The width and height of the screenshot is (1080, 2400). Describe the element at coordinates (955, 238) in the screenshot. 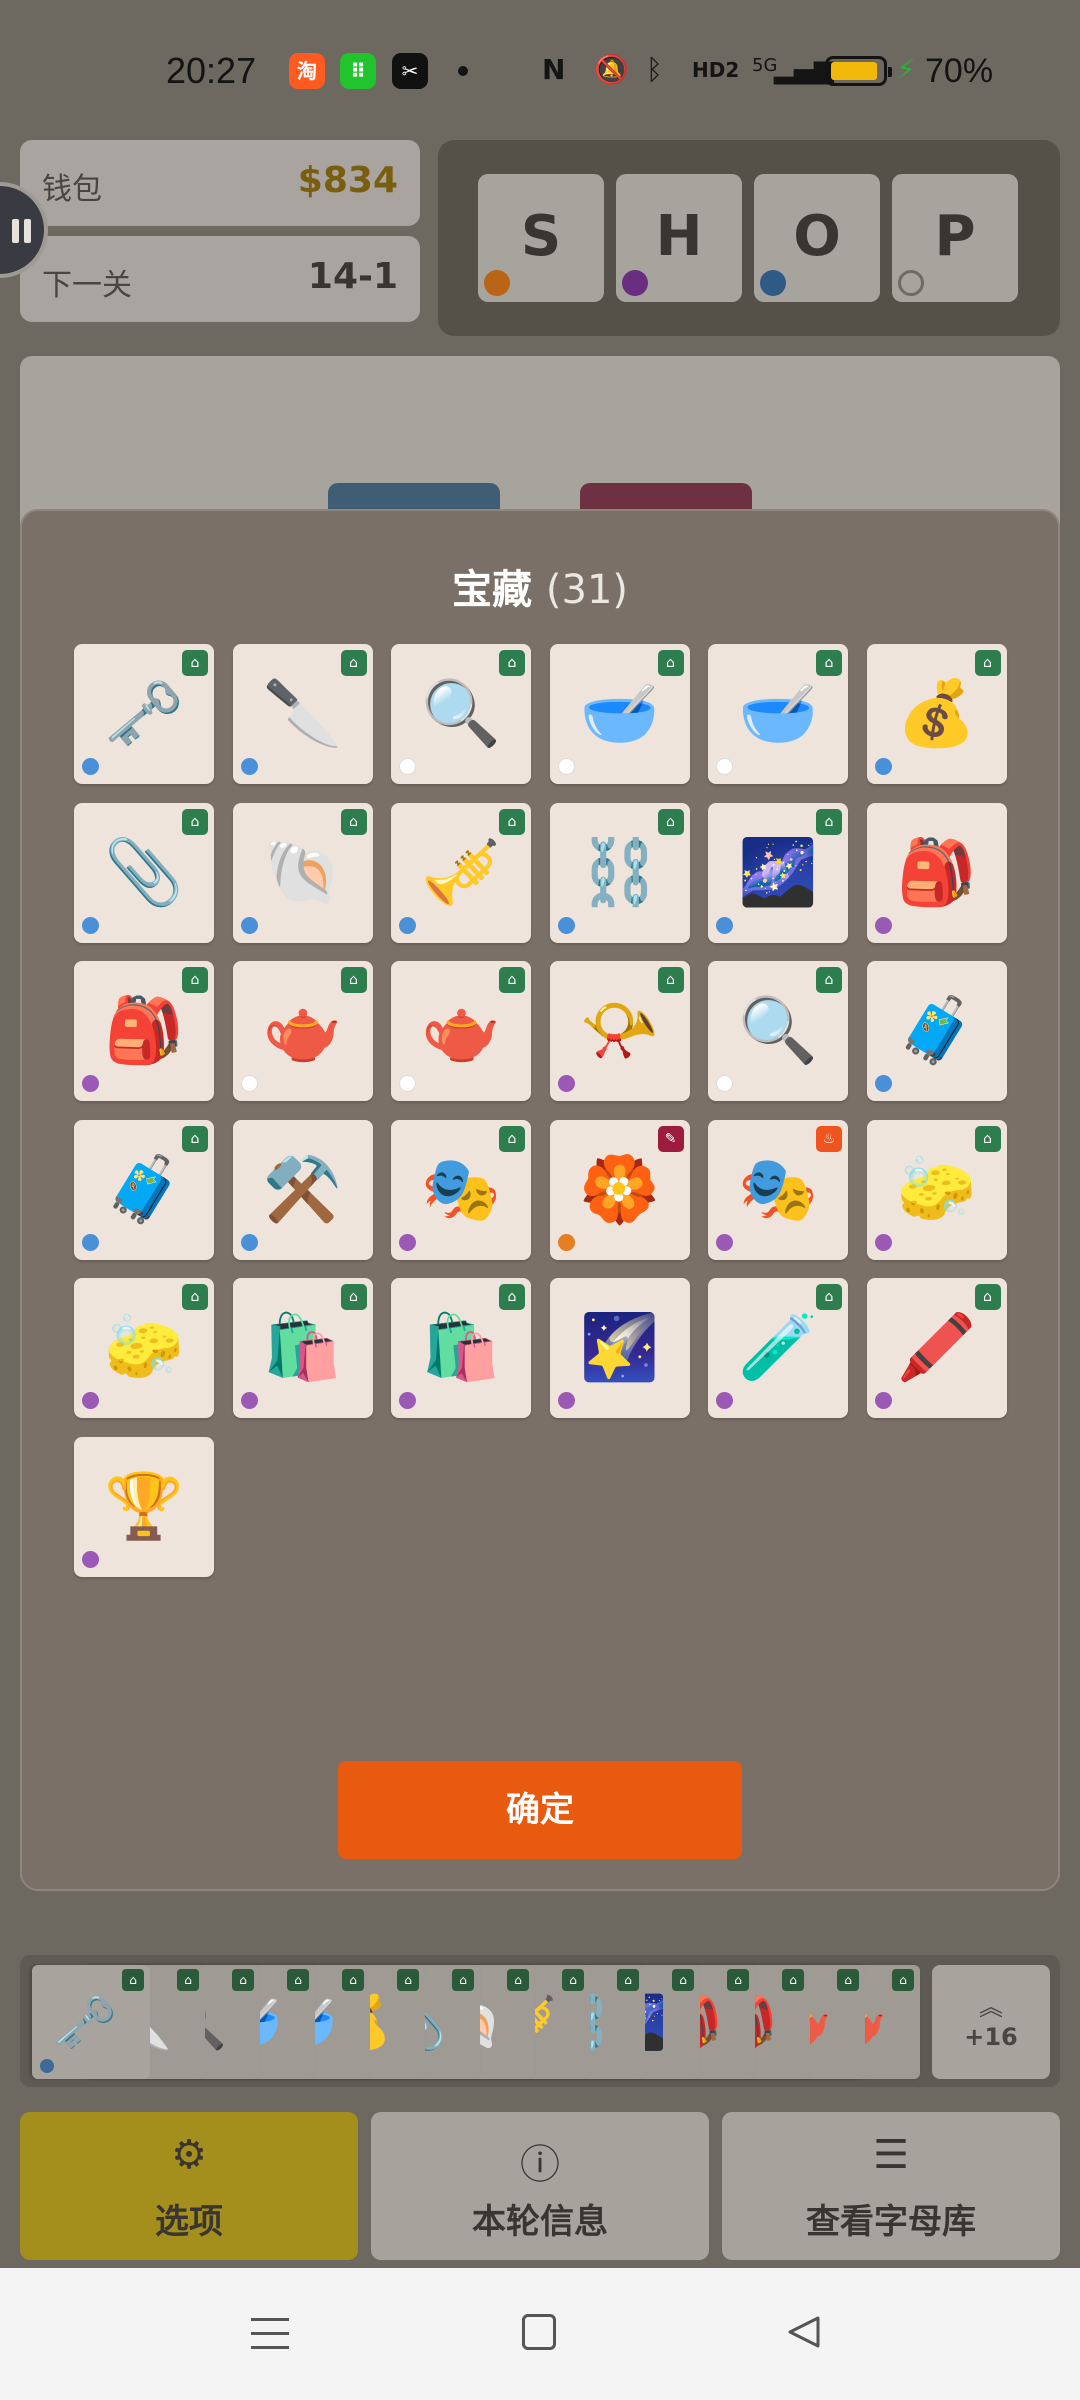

I see `shop-letter-tile: P` at that location.